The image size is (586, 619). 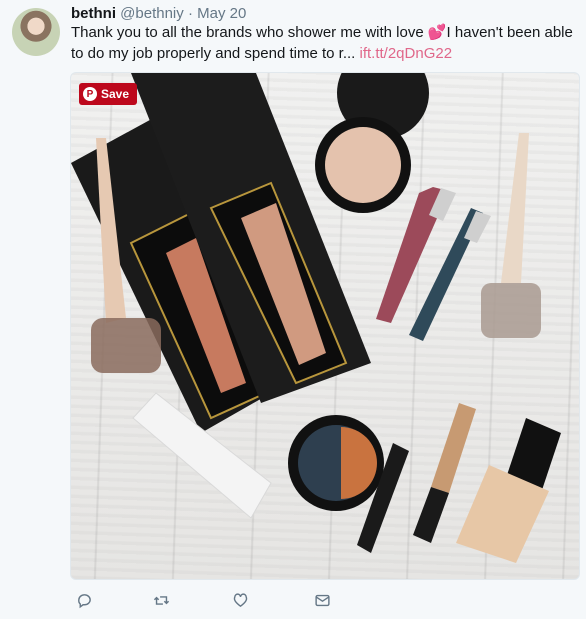 I want to click on pinterest-icon: P, so click(x=90, y=94).